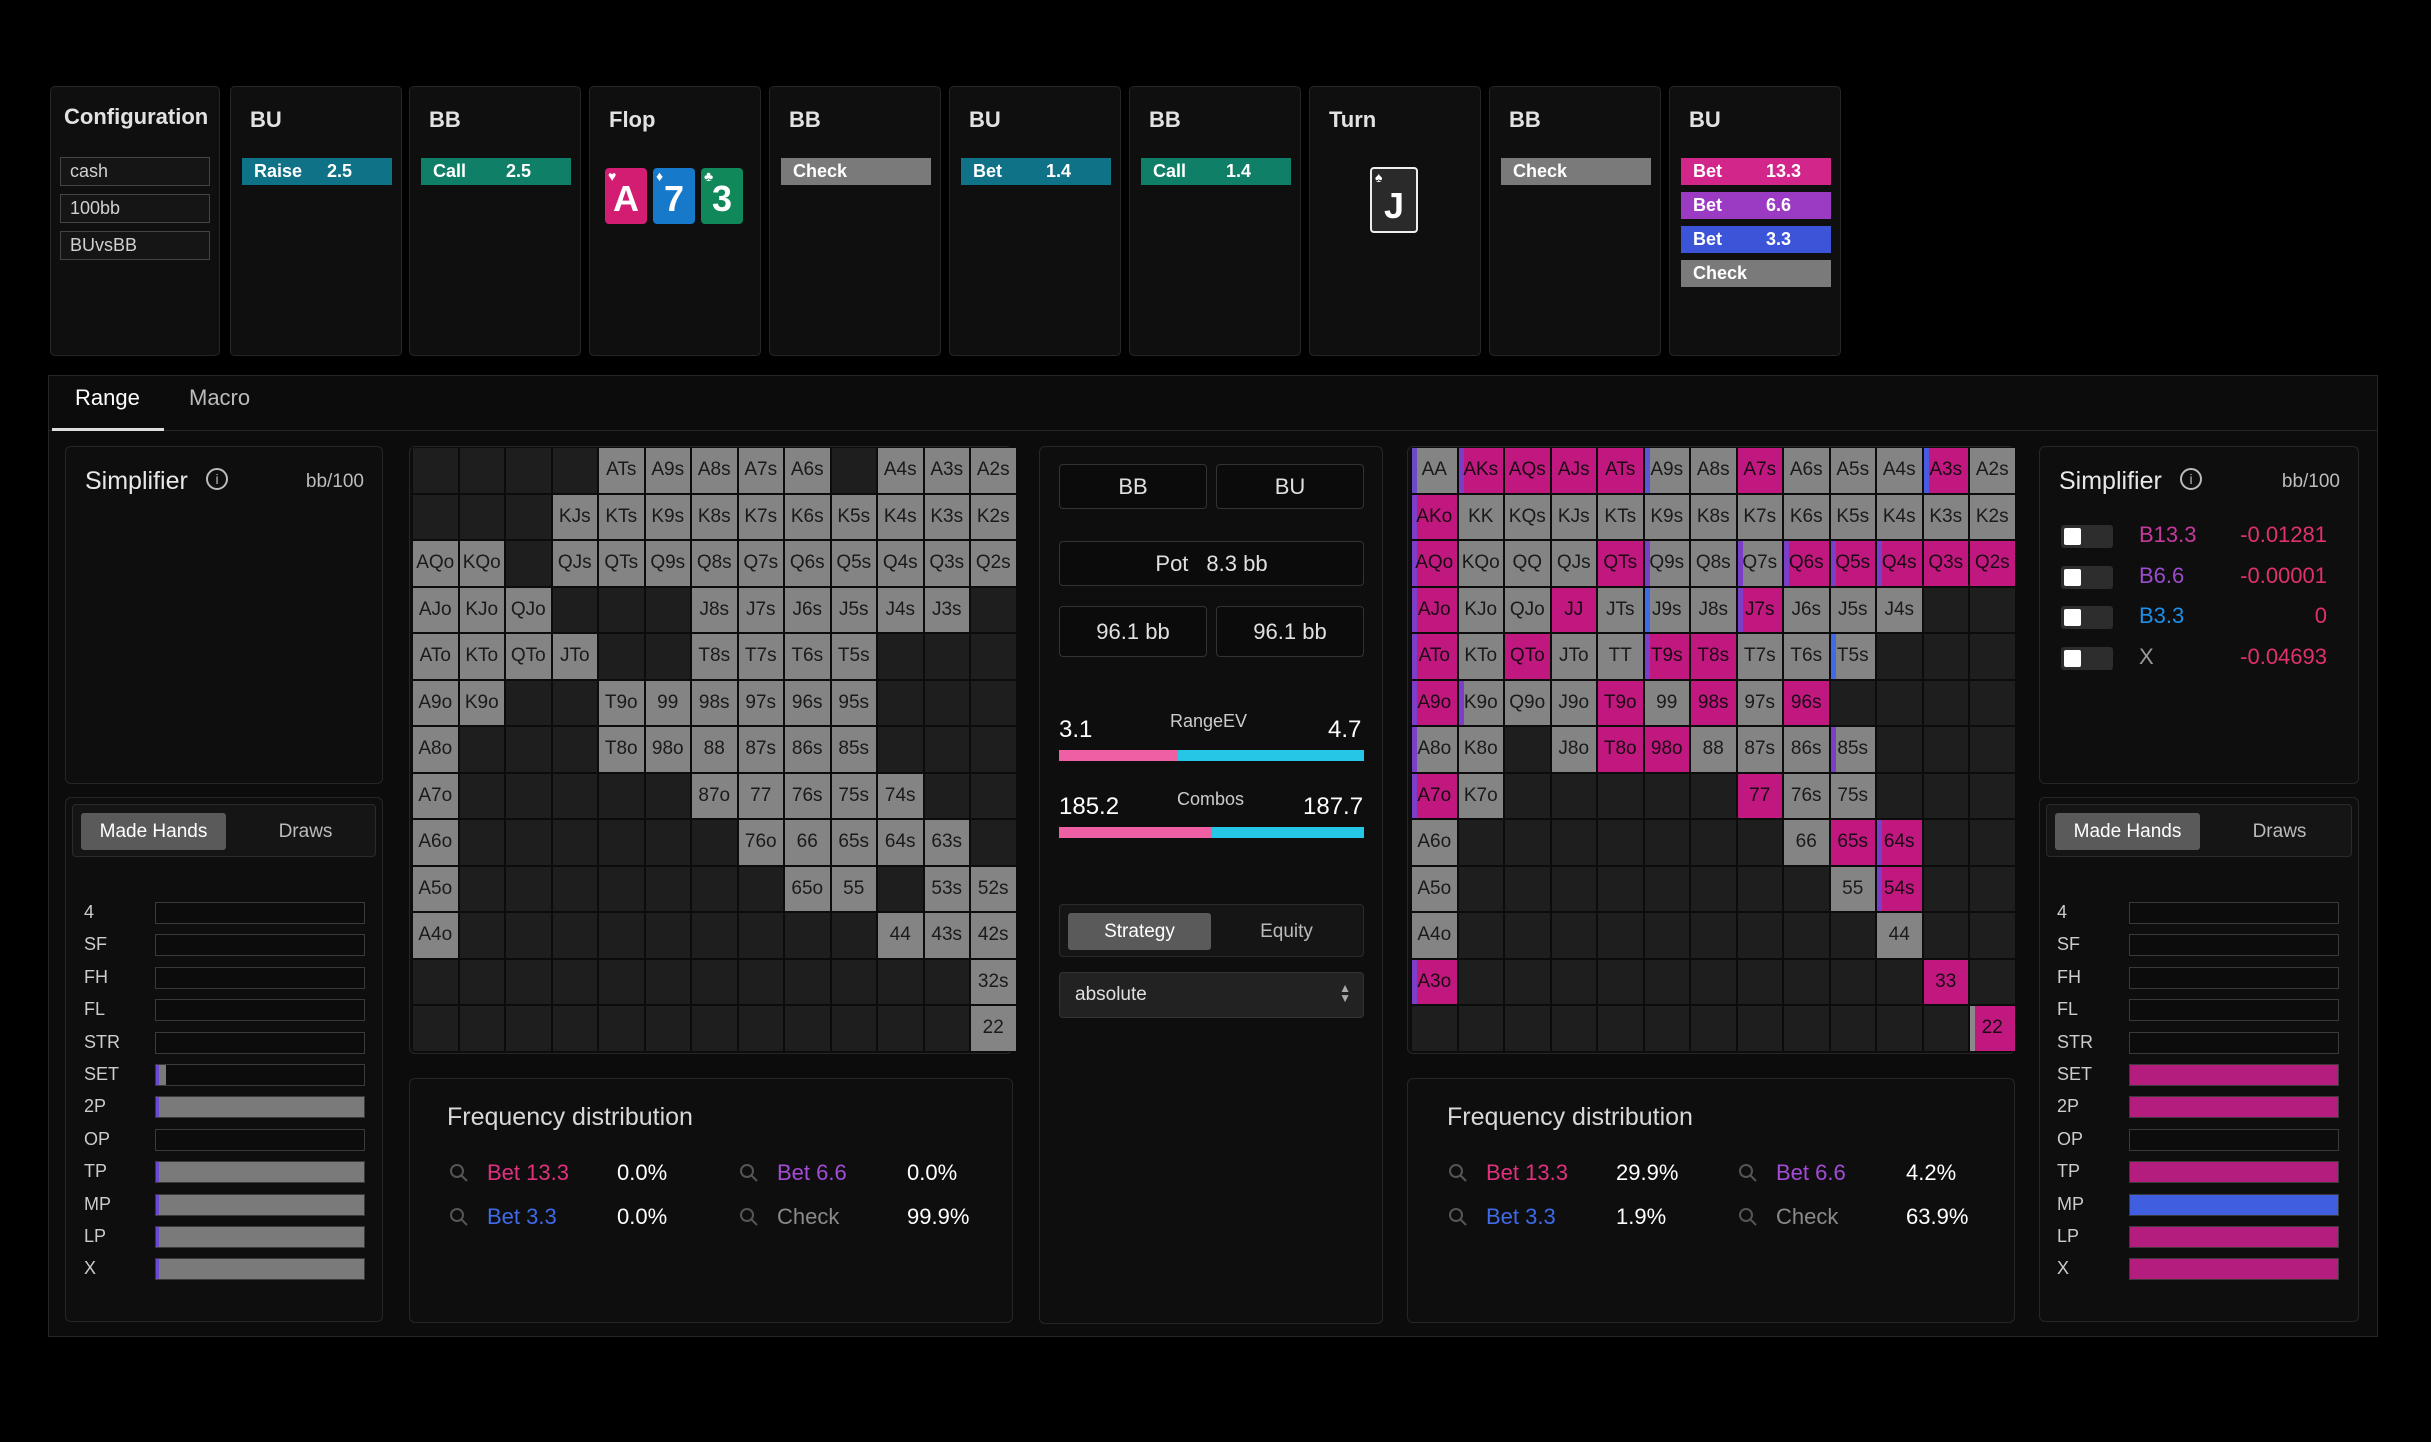 This screenshot has width=2431, height=1442. What do you see at coordinates (1620, 516) in the screenshot?
I see `hand-cell: KTs` at bounding box center [1620, 516].